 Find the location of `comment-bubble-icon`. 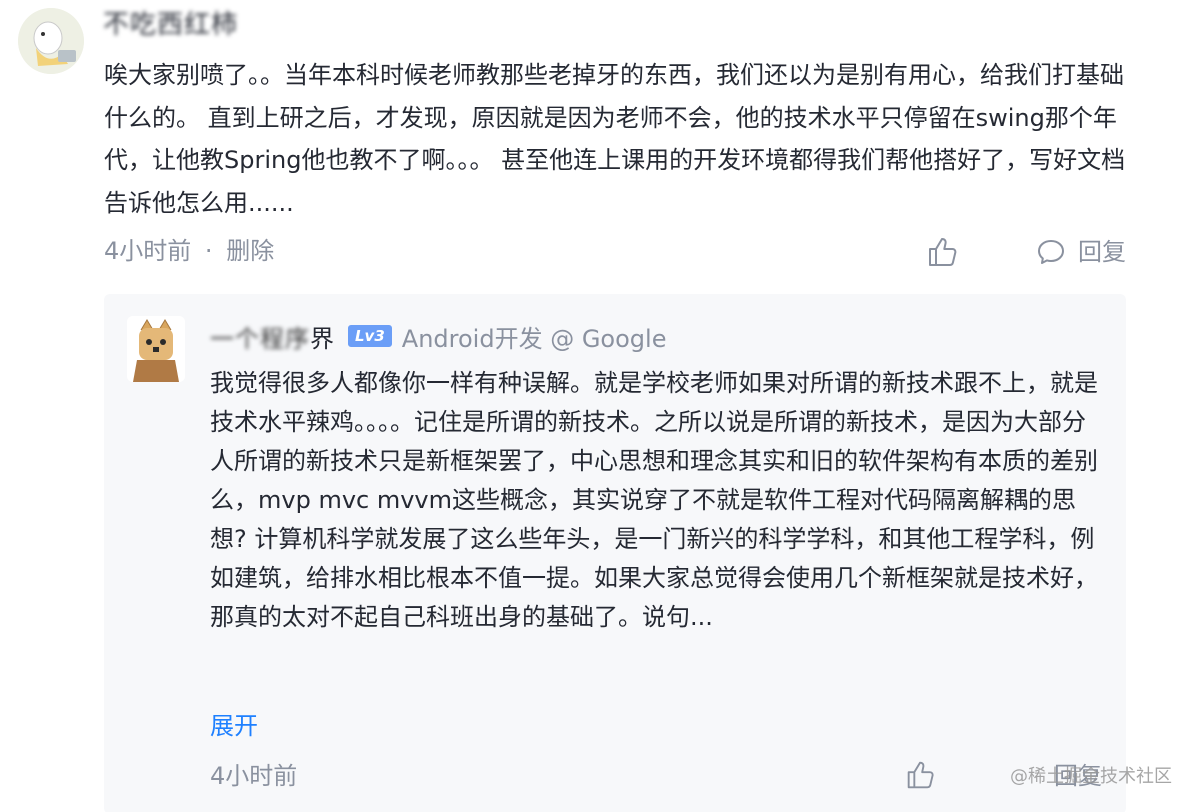

comment-bubble-icon is located at coordinates (1051, 252).